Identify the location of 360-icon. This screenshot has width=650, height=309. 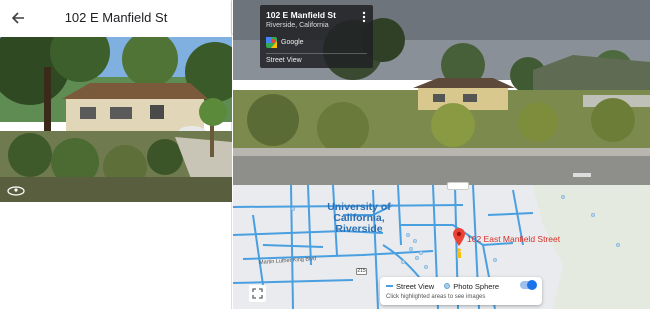
(16, 191).